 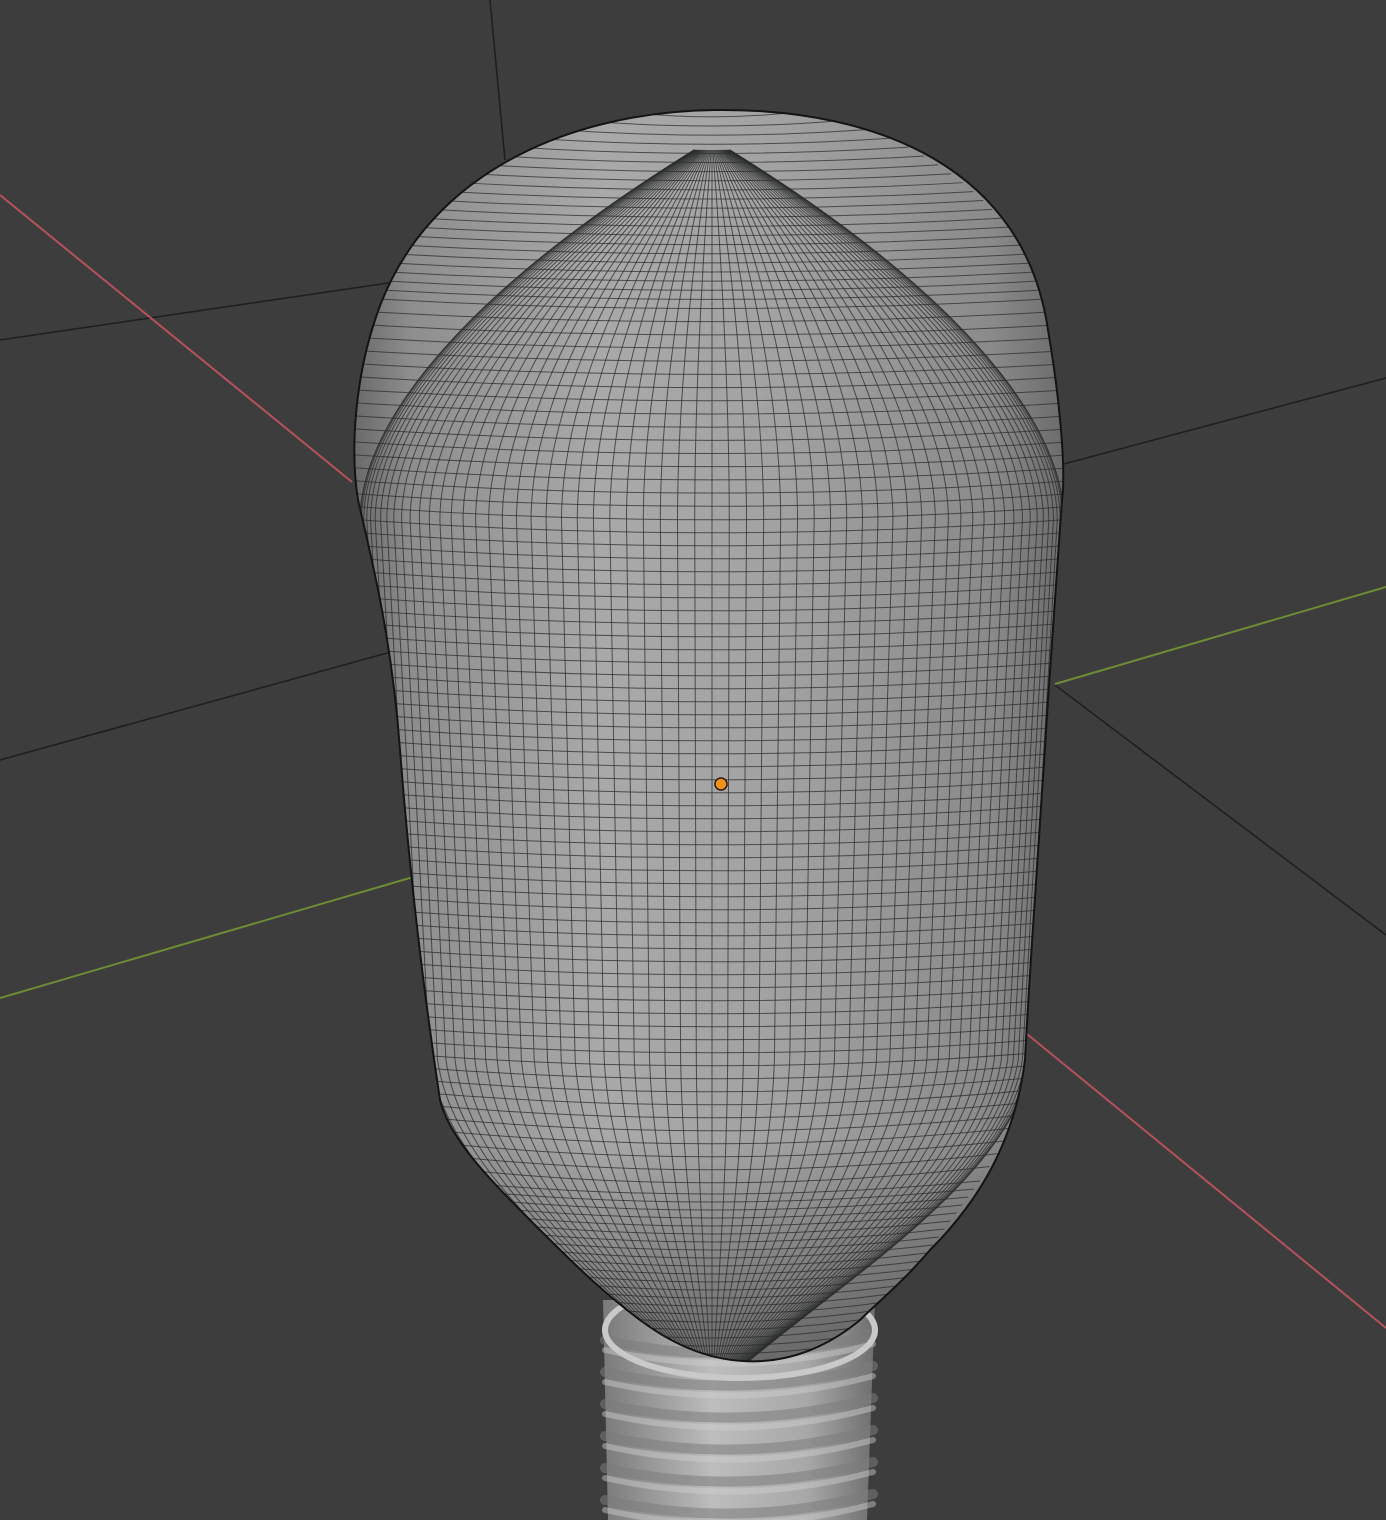 I want to click on object-origin-point, so click(x=721, y=784).